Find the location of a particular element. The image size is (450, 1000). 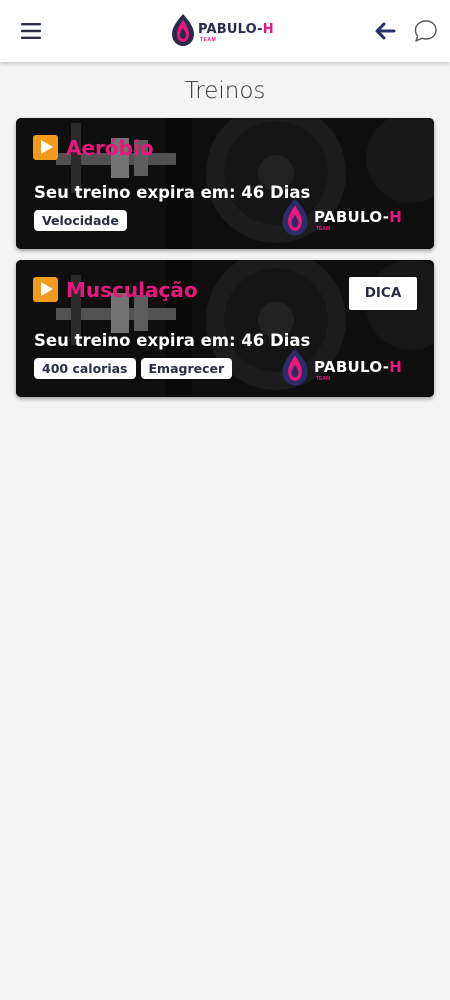

tip-button: DICA is located at coordinates (383, 293).